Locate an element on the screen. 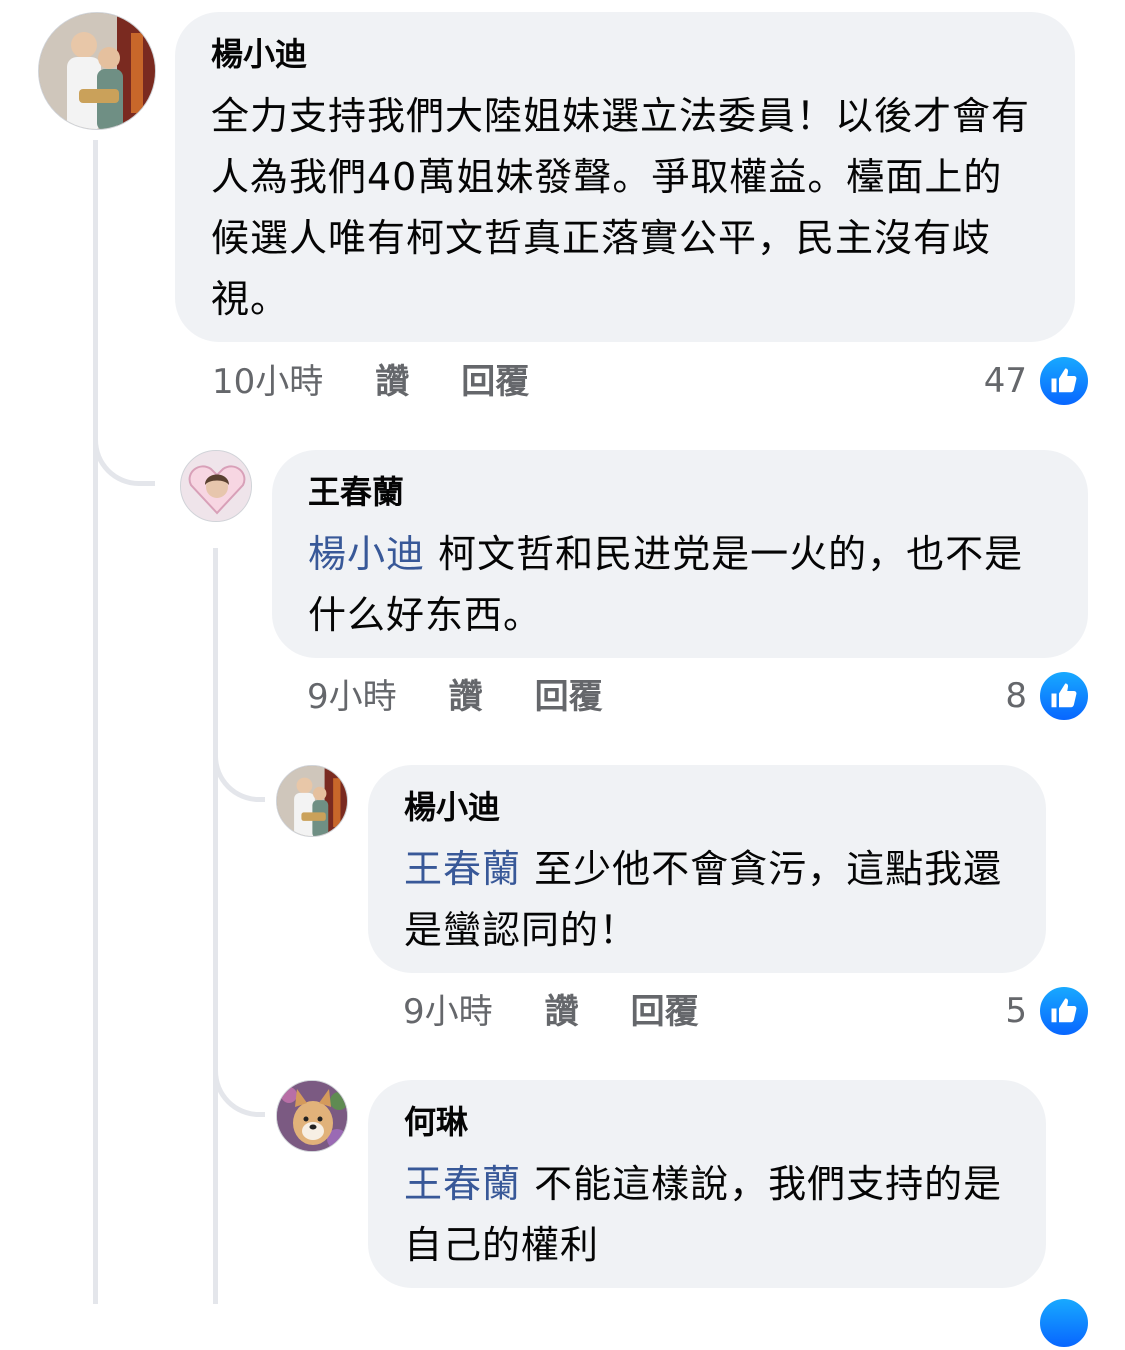 The height and width of the screenshot is (1350, 1125). reply-bubble: 王春蘭 楊小迪 柯文哲和民进党是一火的，也不是什么好东西。 is located at coordinates (680, 554).